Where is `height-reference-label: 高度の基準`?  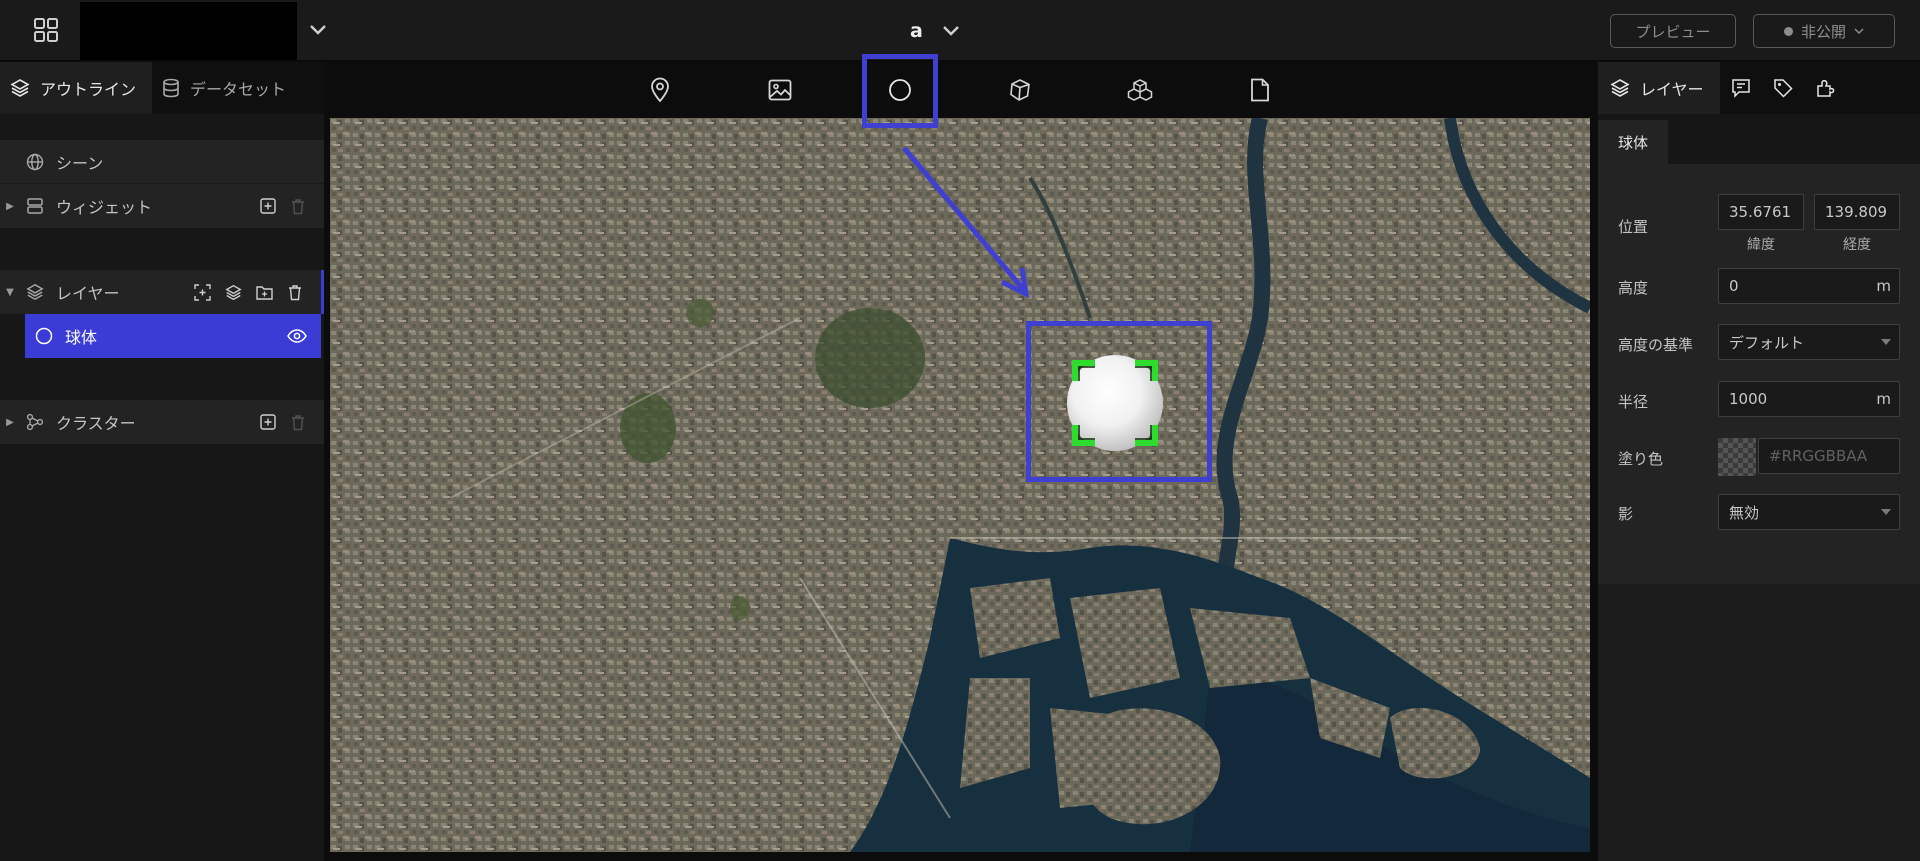
height-reference-label: 高度の基準 is located at coordinates (1656, 345).